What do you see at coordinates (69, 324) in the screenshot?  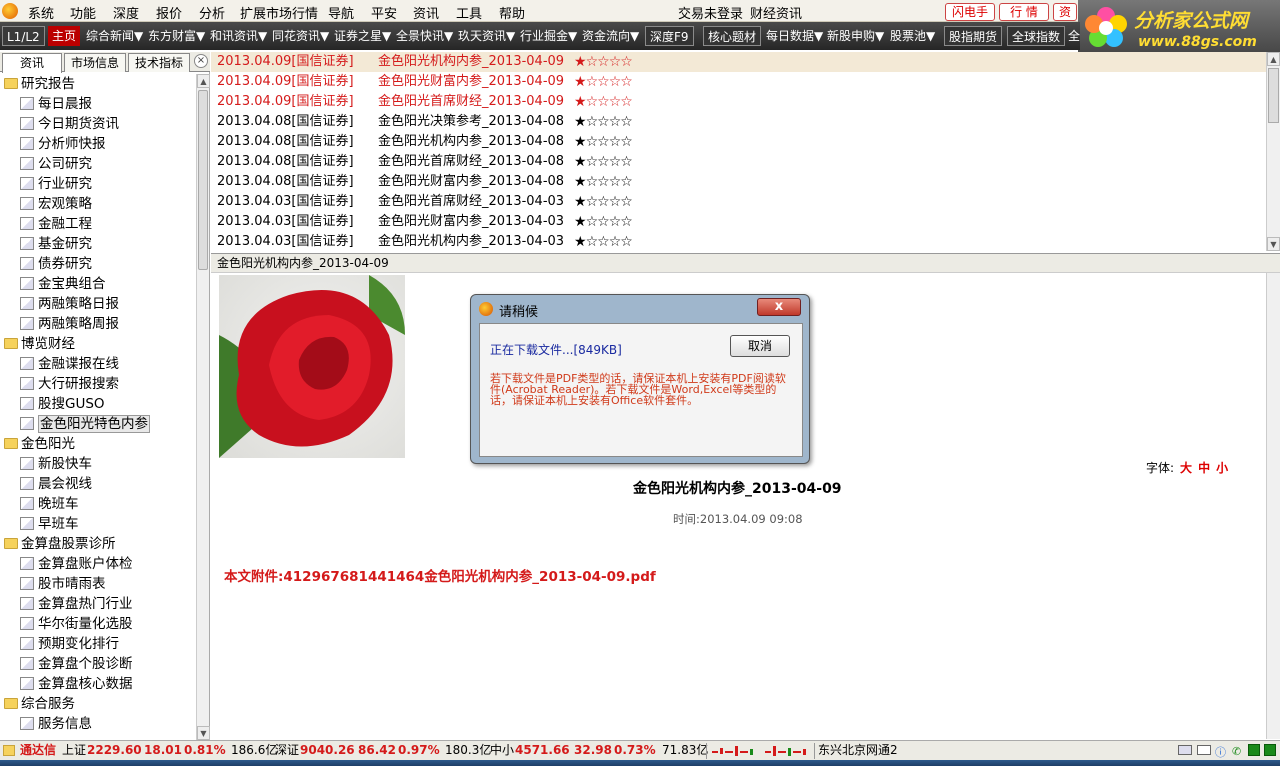 I see `tree-item: 两融策略周报` at bounding box center [69, 324].